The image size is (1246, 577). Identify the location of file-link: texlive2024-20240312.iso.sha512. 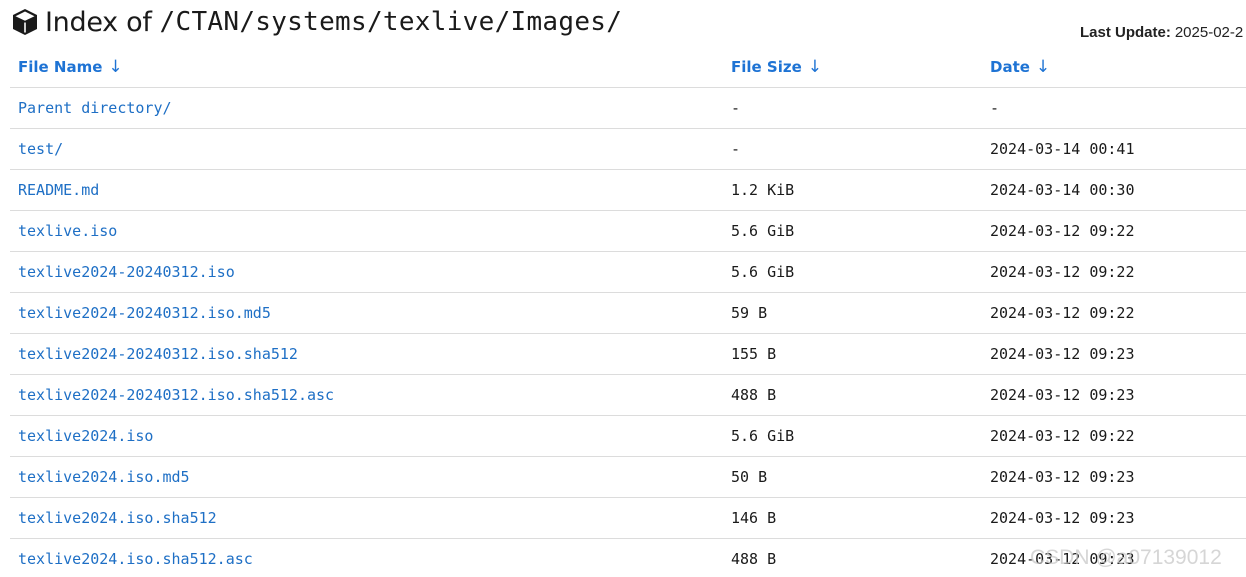
(158, 354).